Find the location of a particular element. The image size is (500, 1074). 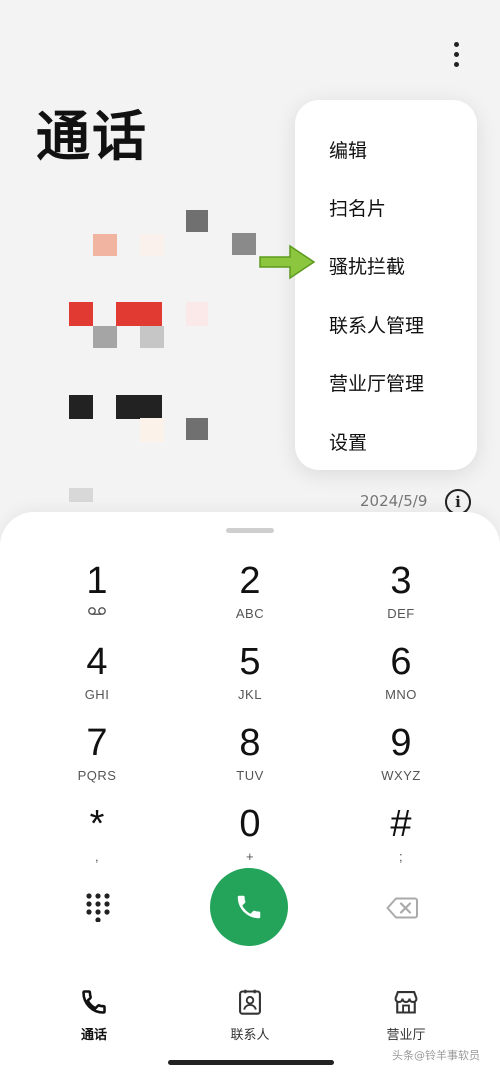

watermark: 头条@铃羊事软员 is located at coordinates (436, 1055).